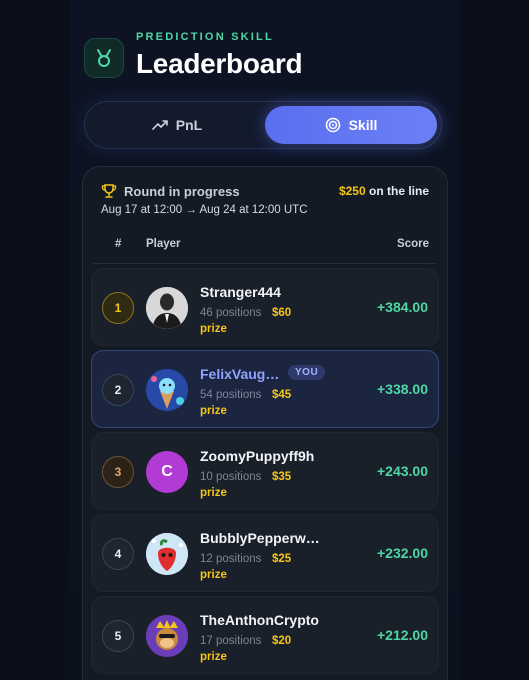  What do you see at coordinates (231, 395) in the screenshot?
I see `position-count: 54 positions` at bounding box center [231, 395].